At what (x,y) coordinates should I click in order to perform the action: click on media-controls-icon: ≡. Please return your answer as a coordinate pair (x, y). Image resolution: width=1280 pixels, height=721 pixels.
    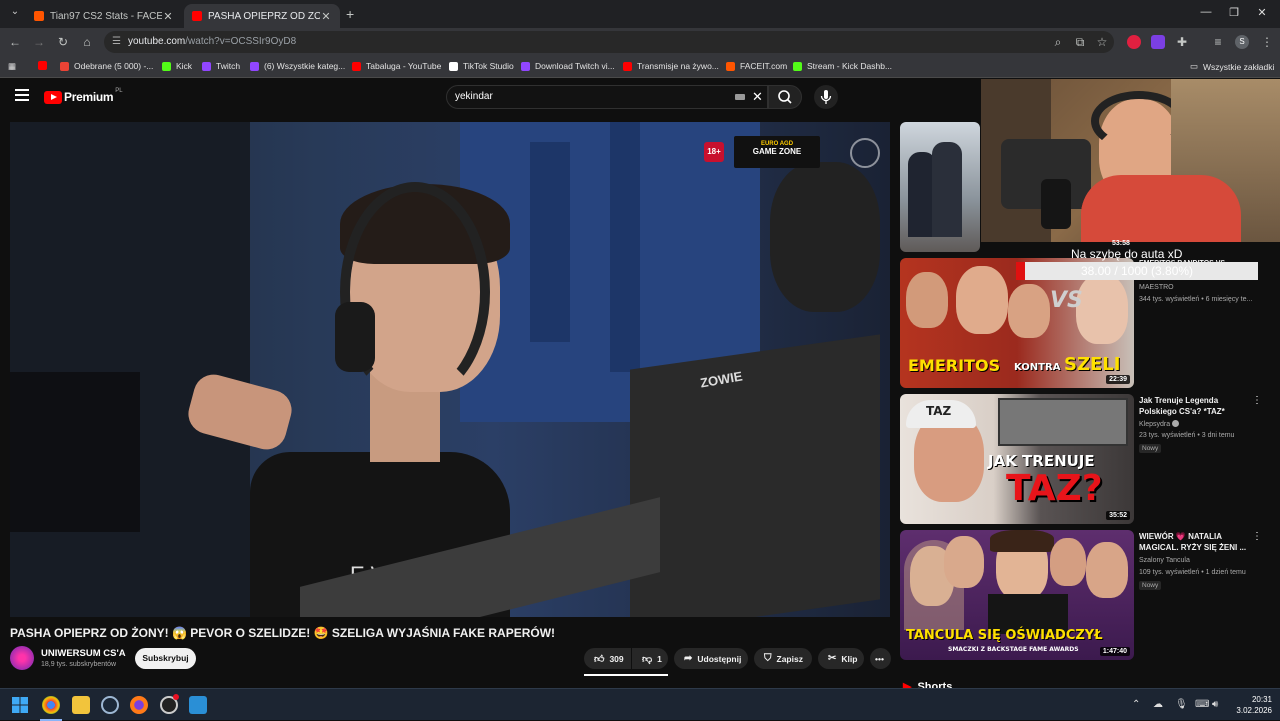
    Looking at the image, I should click on (1218, 42).